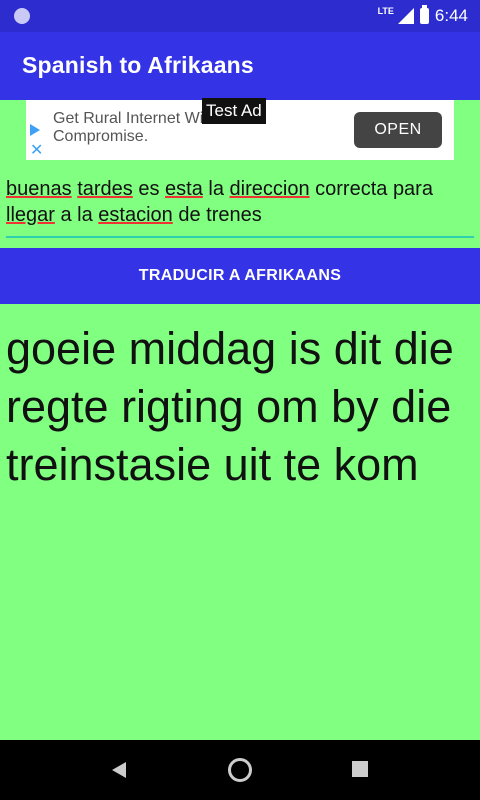 This screenshot has width=480, height=800. I want to click on navigation-bar, so click(240, 770).